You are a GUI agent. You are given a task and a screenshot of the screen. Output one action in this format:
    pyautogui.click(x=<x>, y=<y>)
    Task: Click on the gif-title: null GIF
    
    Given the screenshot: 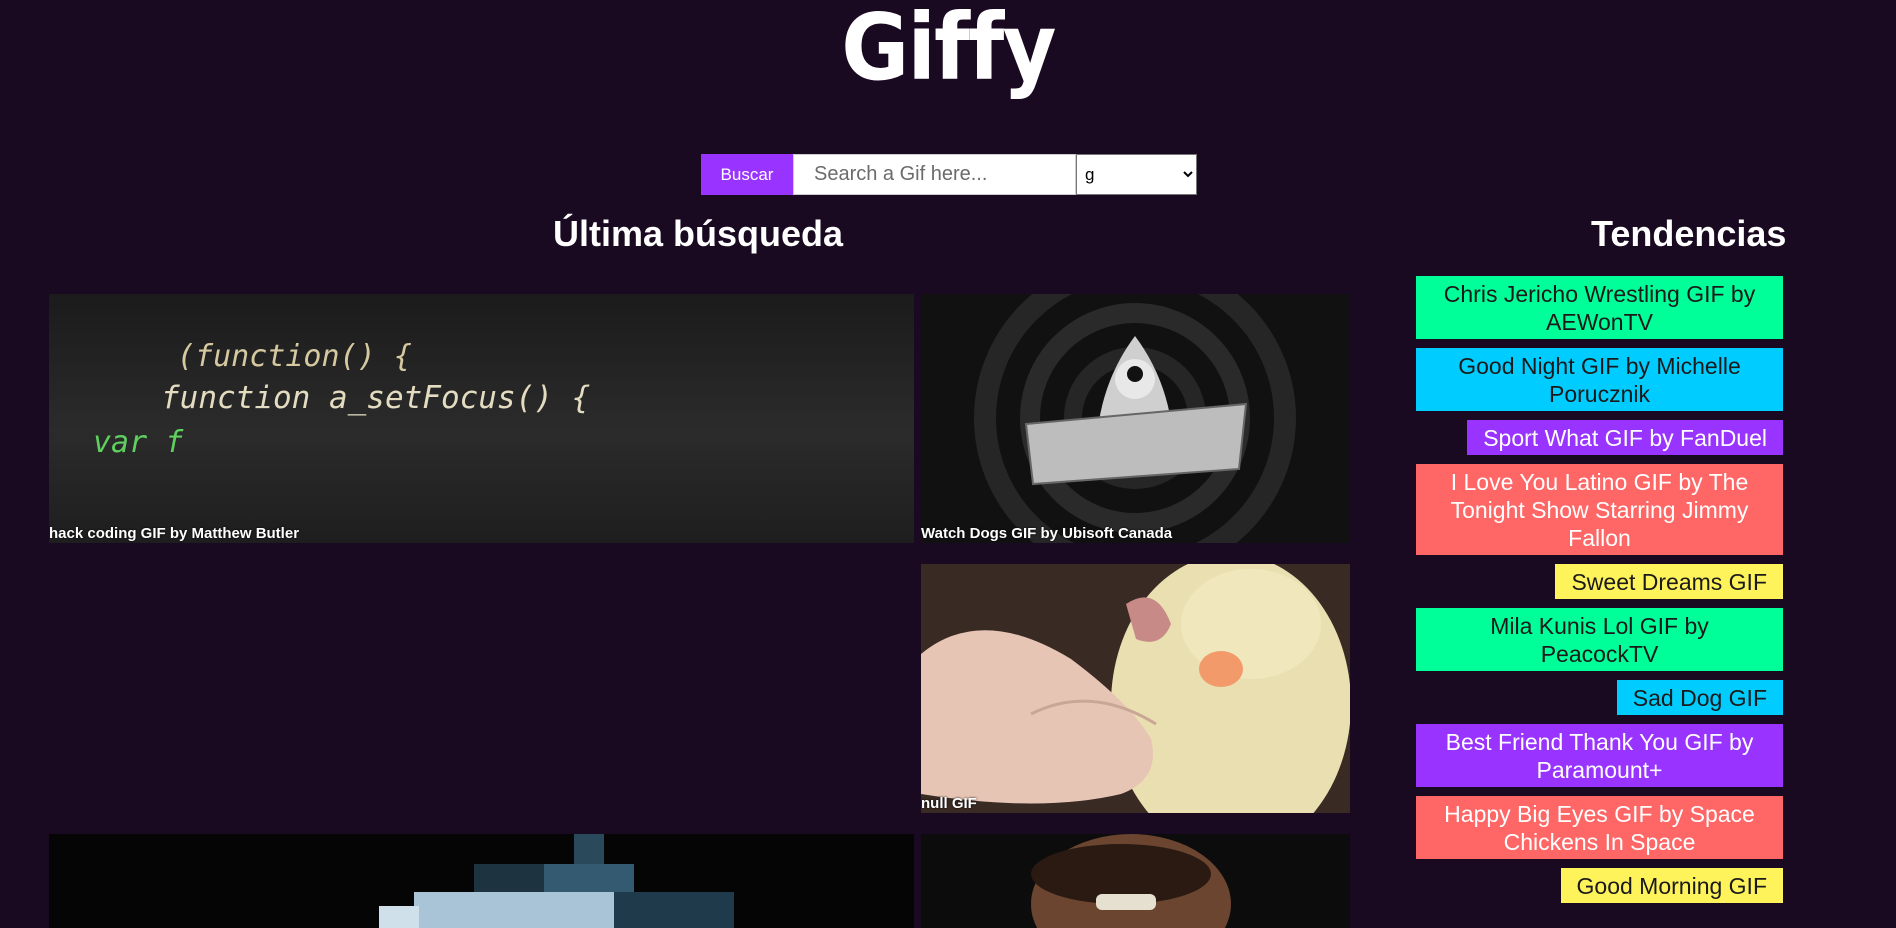 What is the action you would take?
    pyautogui.click(x=949, y=803)
    